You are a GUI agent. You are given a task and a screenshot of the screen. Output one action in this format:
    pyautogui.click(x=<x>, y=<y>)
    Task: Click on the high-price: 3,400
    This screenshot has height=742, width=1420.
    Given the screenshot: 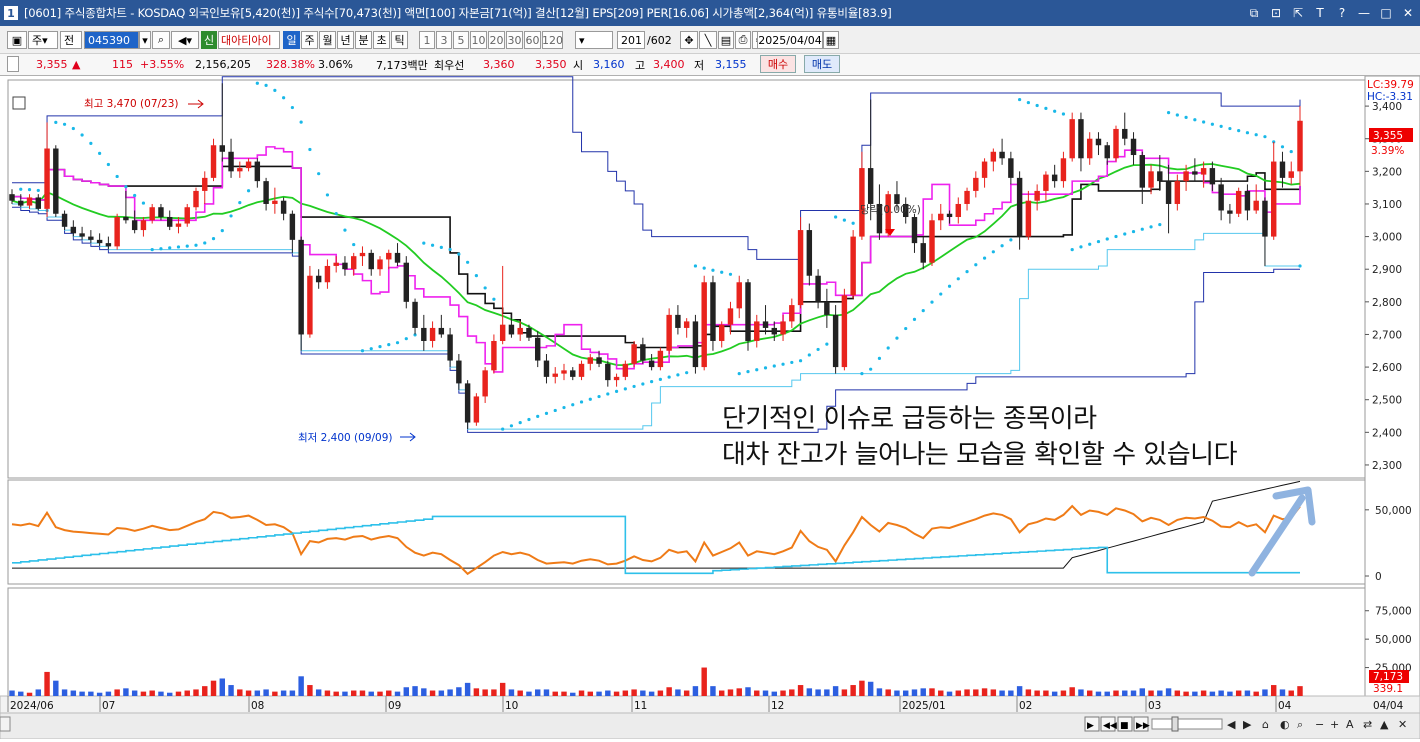 What is the action you would take?
    pyautogui.click(x=669, y=64)
    